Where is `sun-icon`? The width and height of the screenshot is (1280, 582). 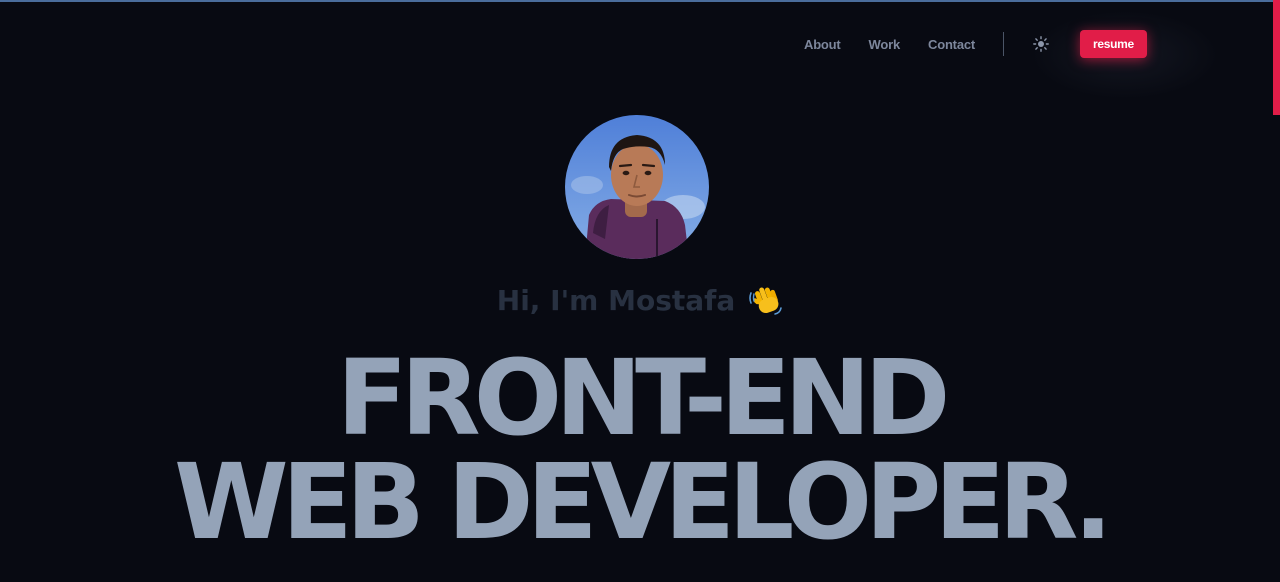
sun-icon is located at coordinates (1041, 44).